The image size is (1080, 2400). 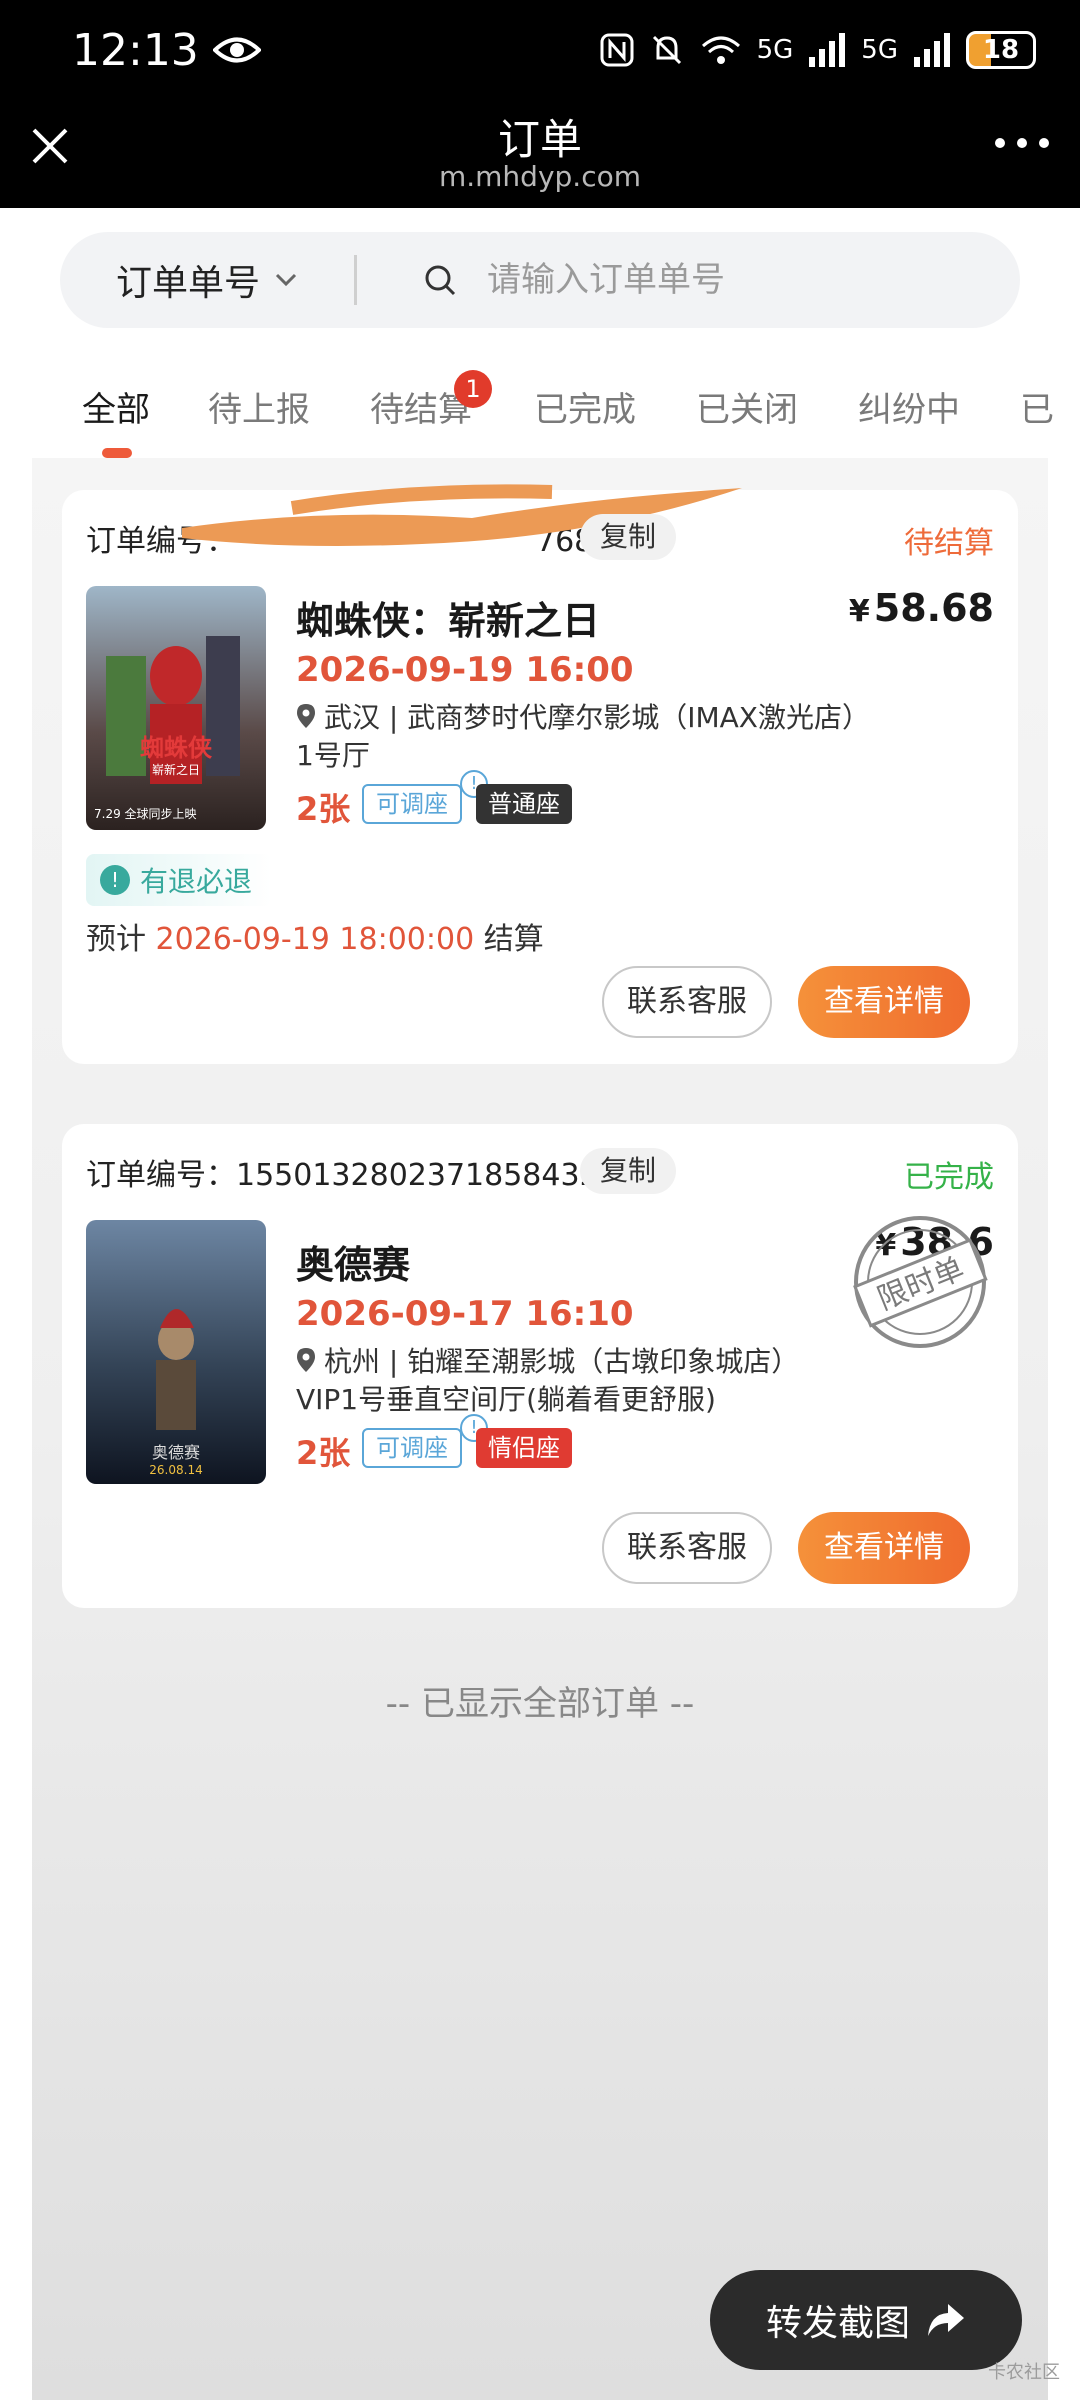 I want to click on refund-text: 有退必退, so click(x=196, y=881).